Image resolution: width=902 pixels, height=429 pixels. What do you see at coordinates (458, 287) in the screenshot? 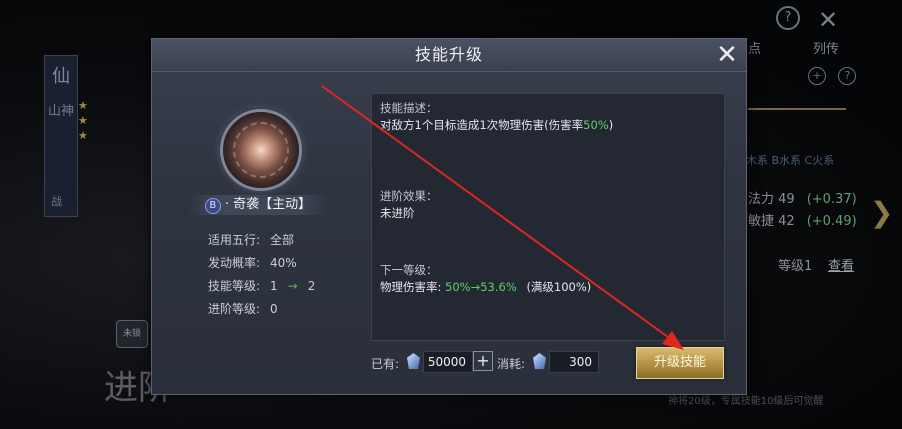
I see `next-from: 50%` at bounding box center [458, 287].